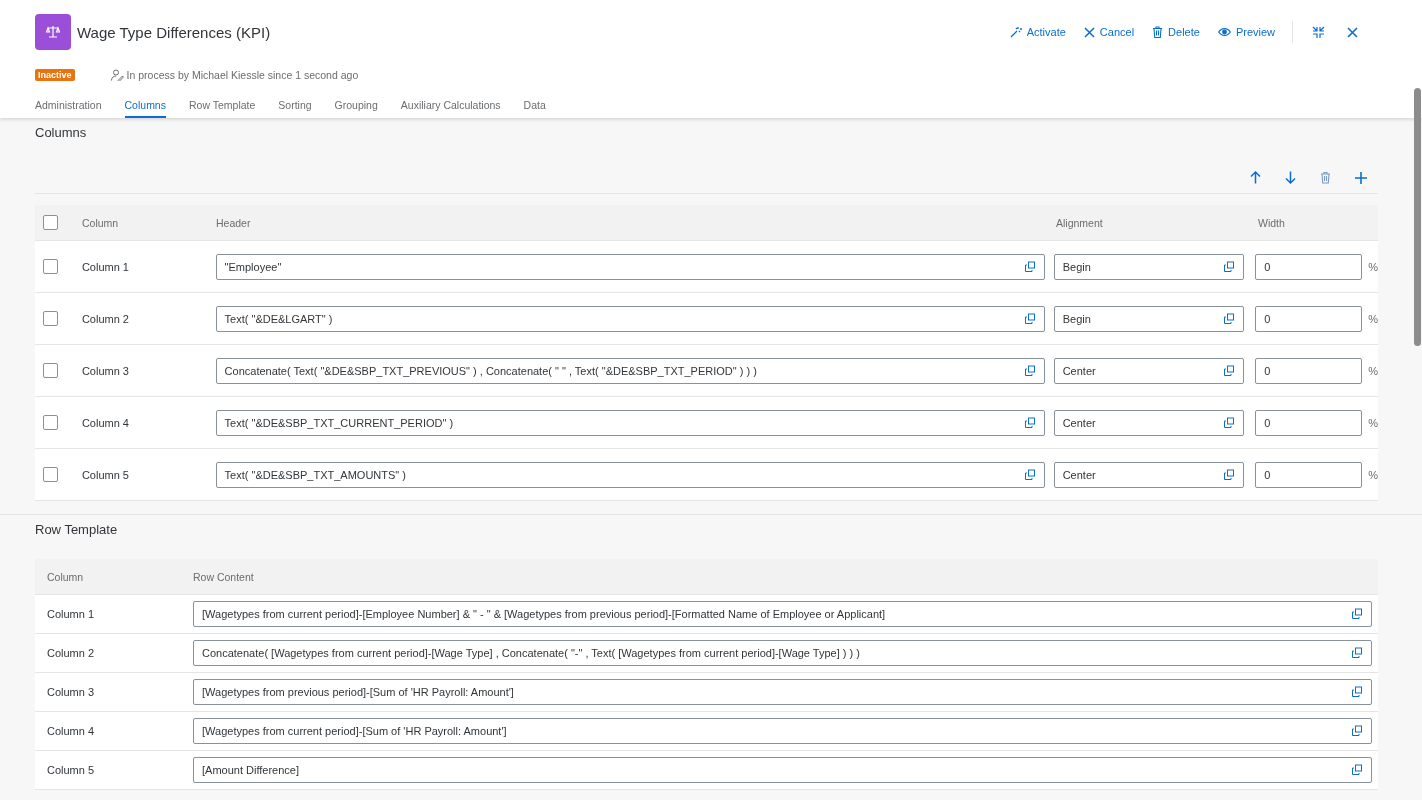 This screenshot has height=800, width=1422. Describe the element at coordinates (1224, 32) in the screenshot. I see `eye-icon` at that location.